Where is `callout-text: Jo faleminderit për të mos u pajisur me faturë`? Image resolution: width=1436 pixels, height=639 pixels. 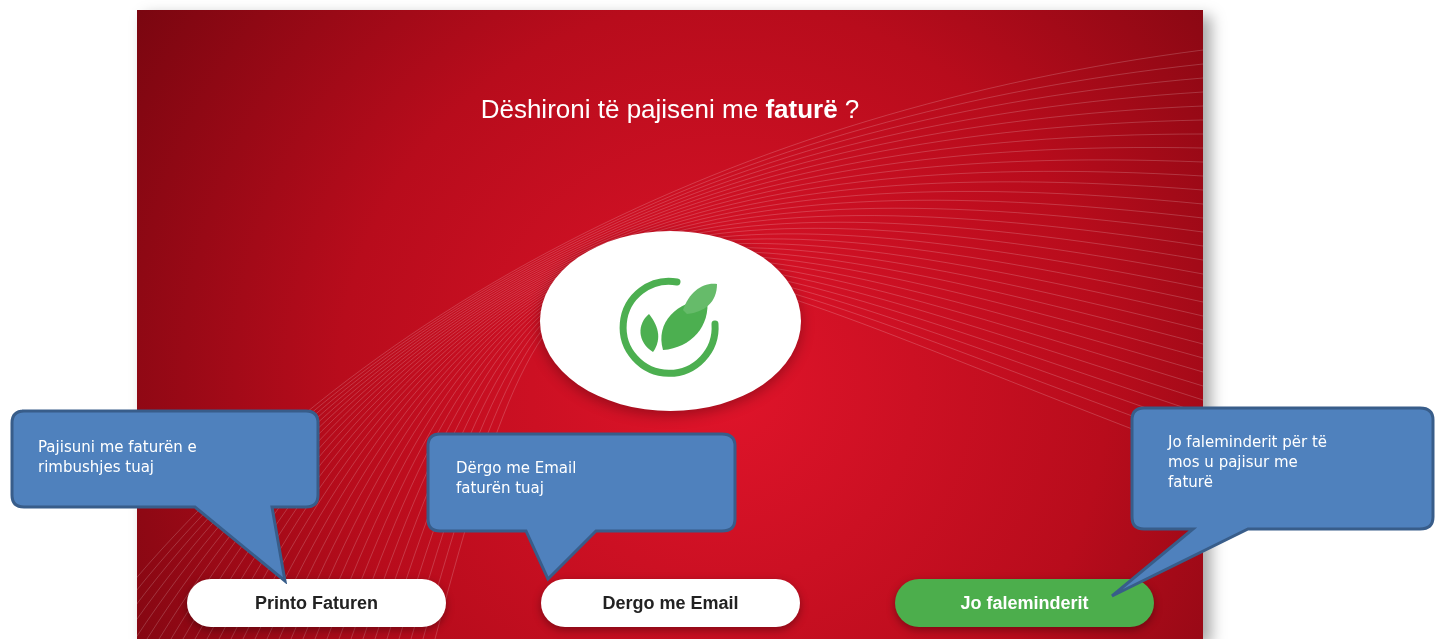
callout-text: Jo faleminderit për të mos u pajisur me faturë is located at coordinates (1248, 462).